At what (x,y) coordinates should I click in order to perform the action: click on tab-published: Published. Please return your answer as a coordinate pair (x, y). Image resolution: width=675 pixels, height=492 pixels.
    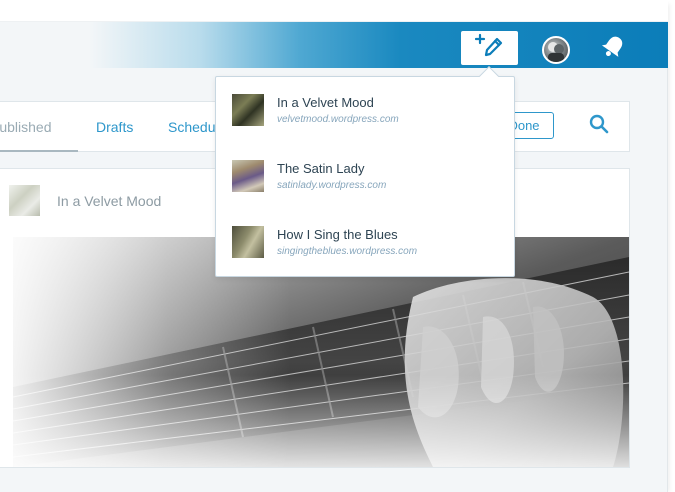
    Looking at the image, I should click on (39, 127).